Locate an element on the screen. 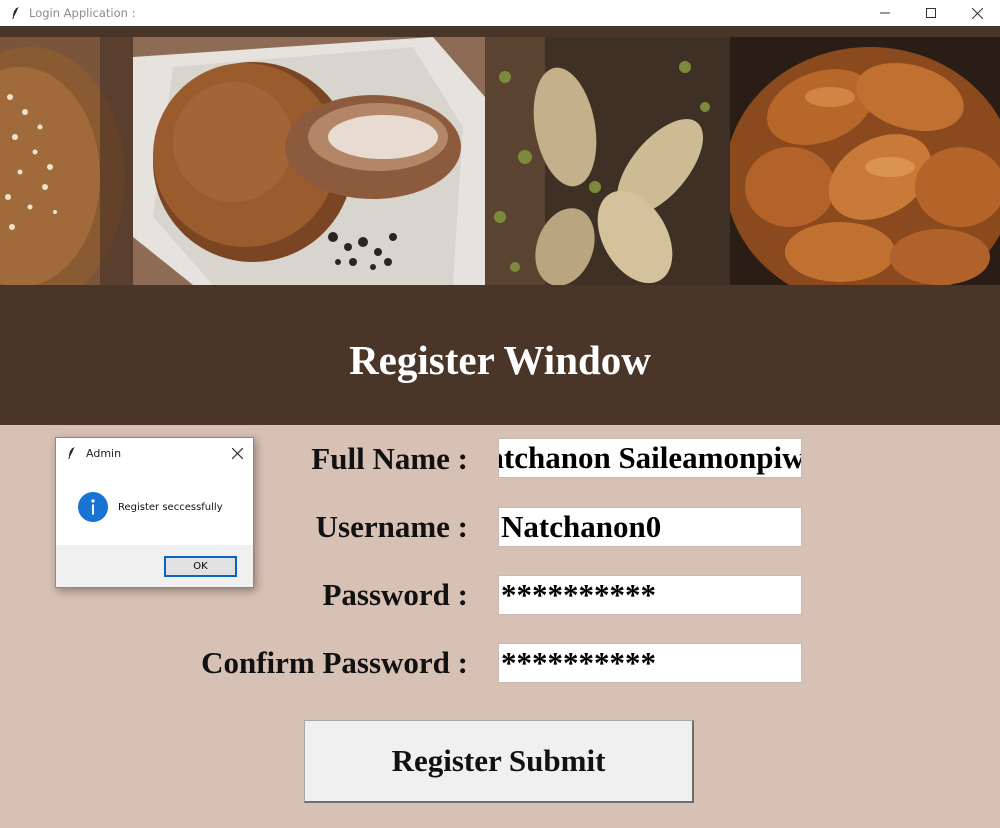 This screenshot has height=828, width=1000. maximize-icon is located at coordinates (931, 13).